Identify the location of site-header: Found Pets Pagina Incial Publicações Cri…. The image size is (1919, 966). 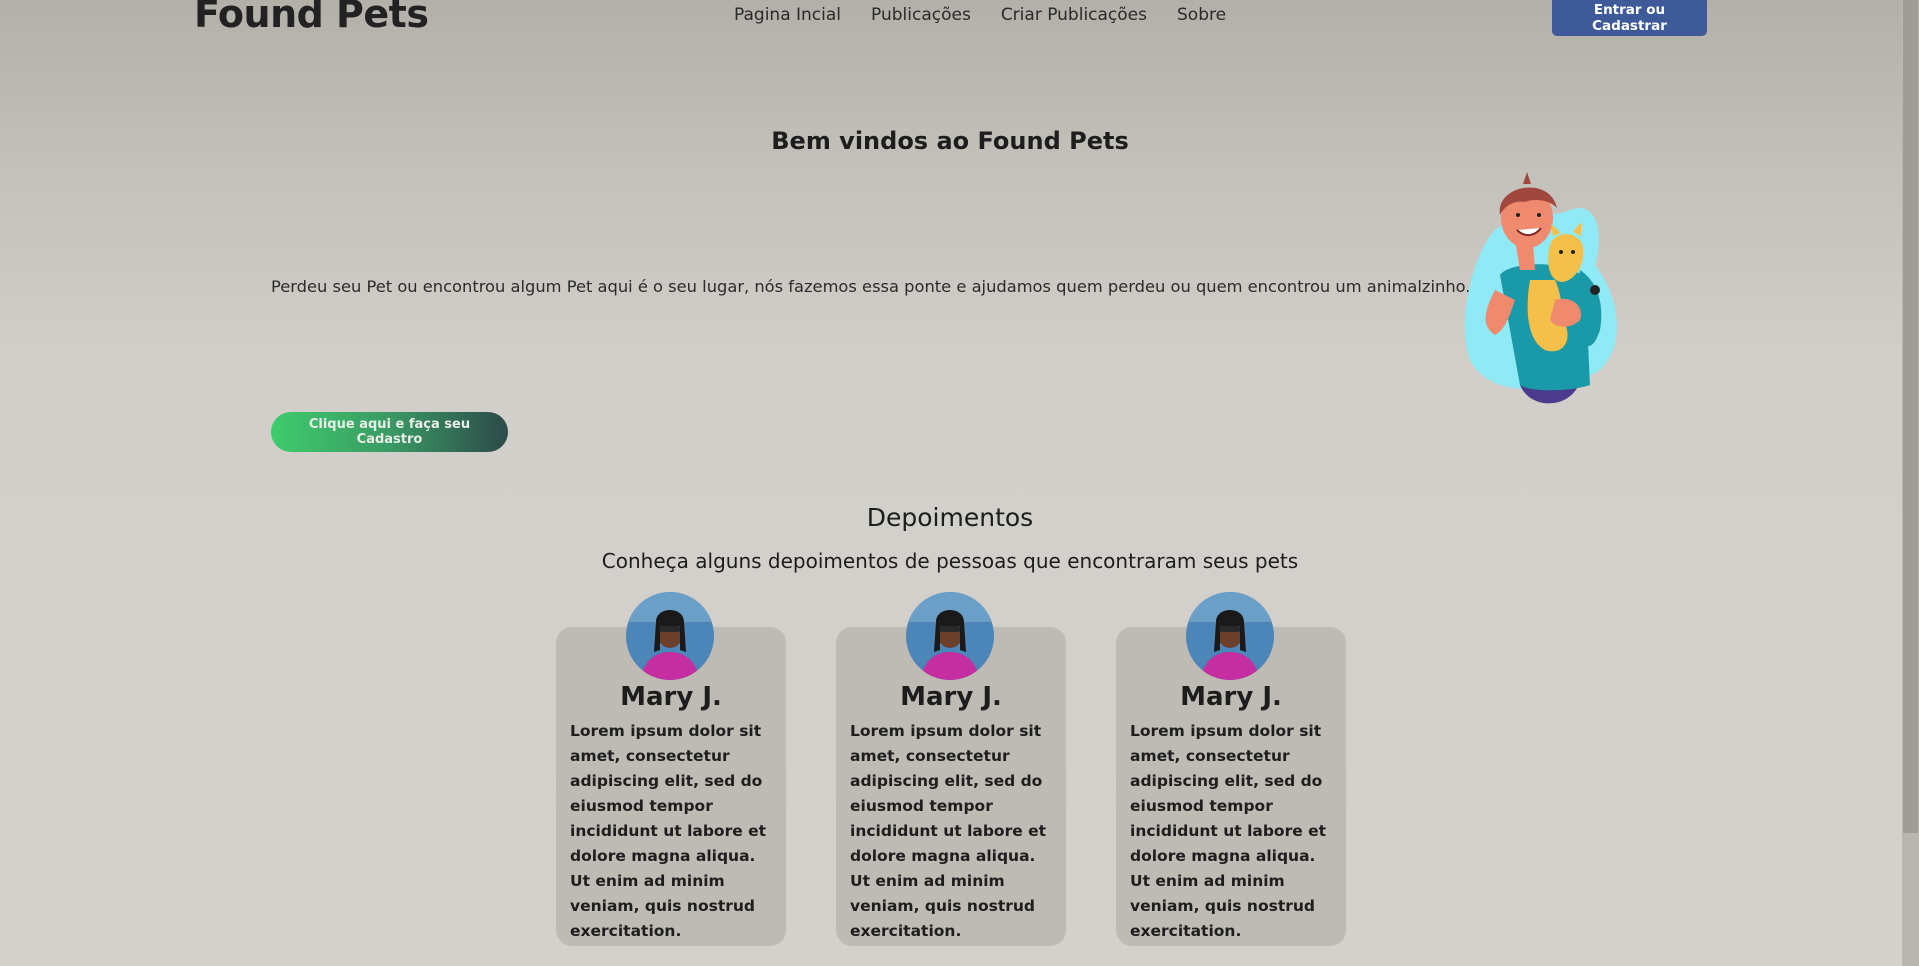
(959, 20).